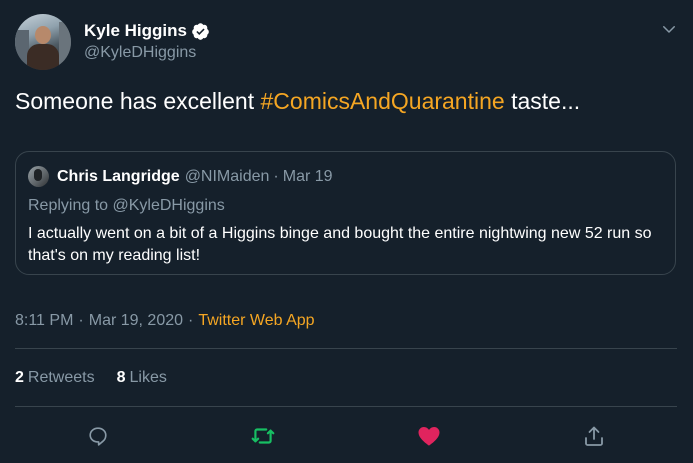 This screenshot has width=693, height=463. What do you see at coordinates (43, 57) in the screenshot?
I see `avatar-figure-body` at bounding box center [43, 57].